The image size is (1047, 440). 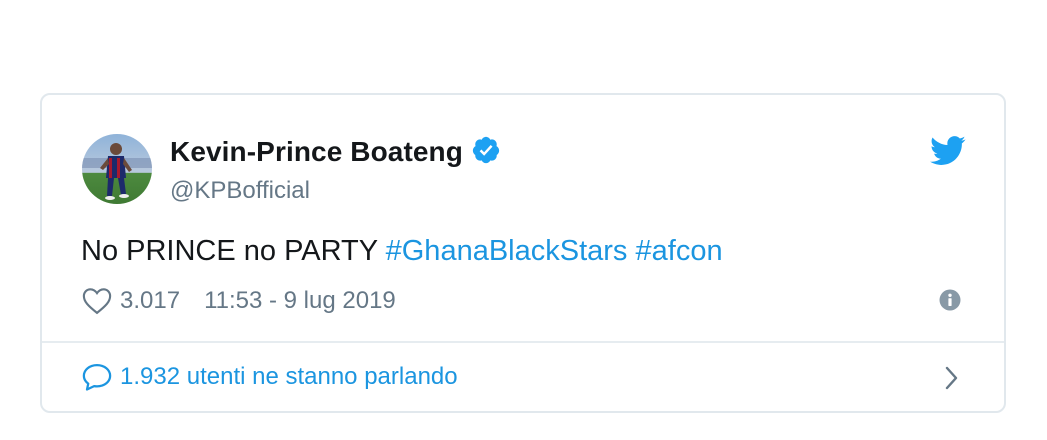 What do you see at coordinates (486, 150) in the screenshot?
I see `verified-badge-icon` at bounding box center [486, 150].